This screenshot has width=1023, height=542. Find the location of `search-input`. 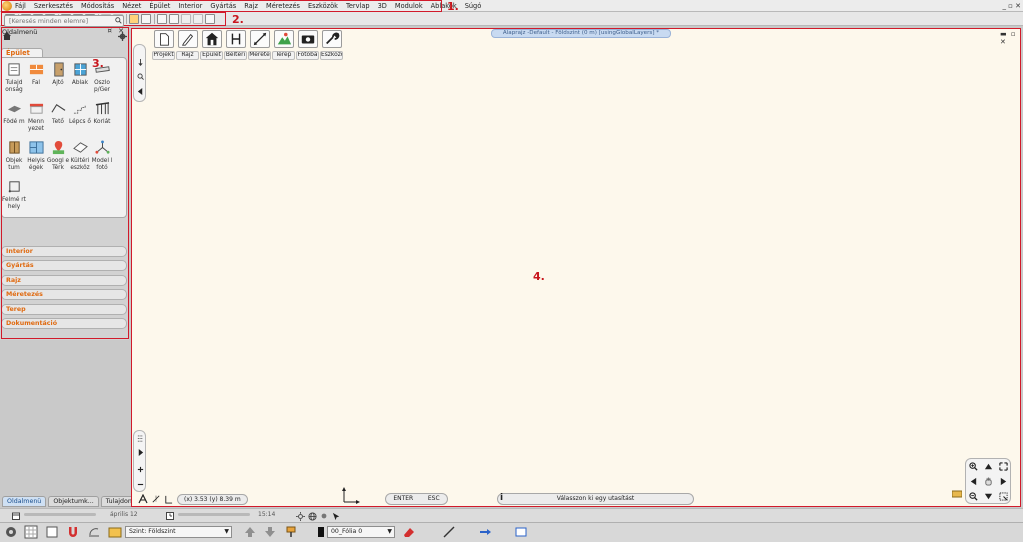

search-input is located at coordinates (64, 21).